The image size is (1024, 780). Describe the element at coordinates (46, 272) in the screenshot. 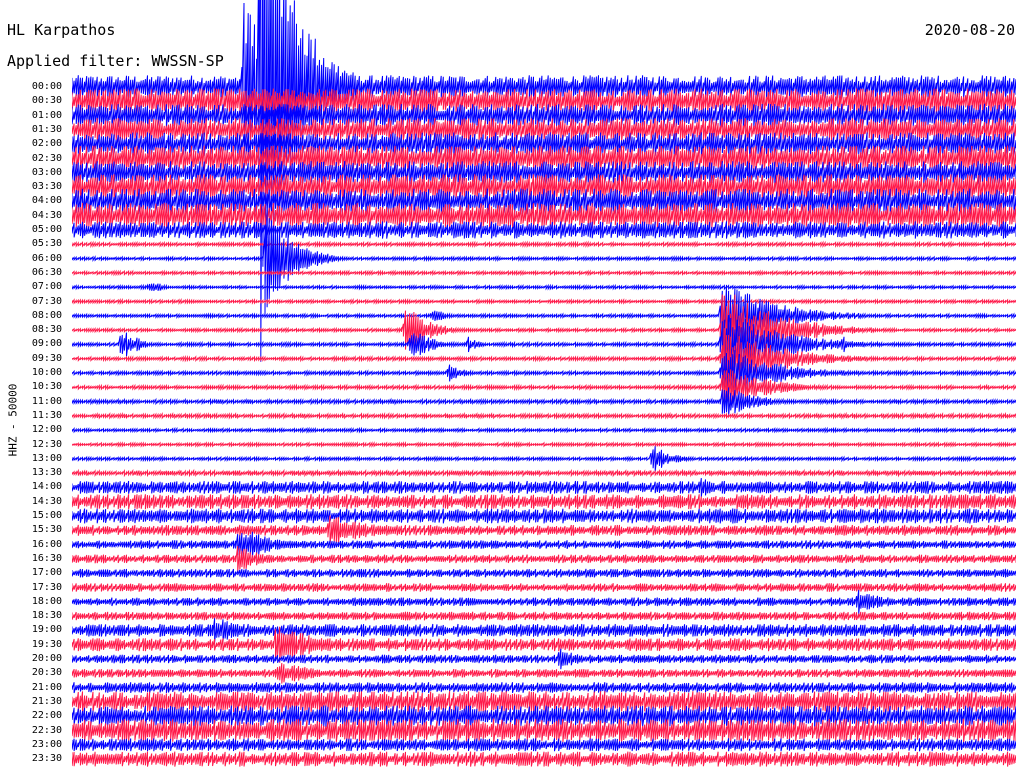

I see `time-label: 06:30` at that location.